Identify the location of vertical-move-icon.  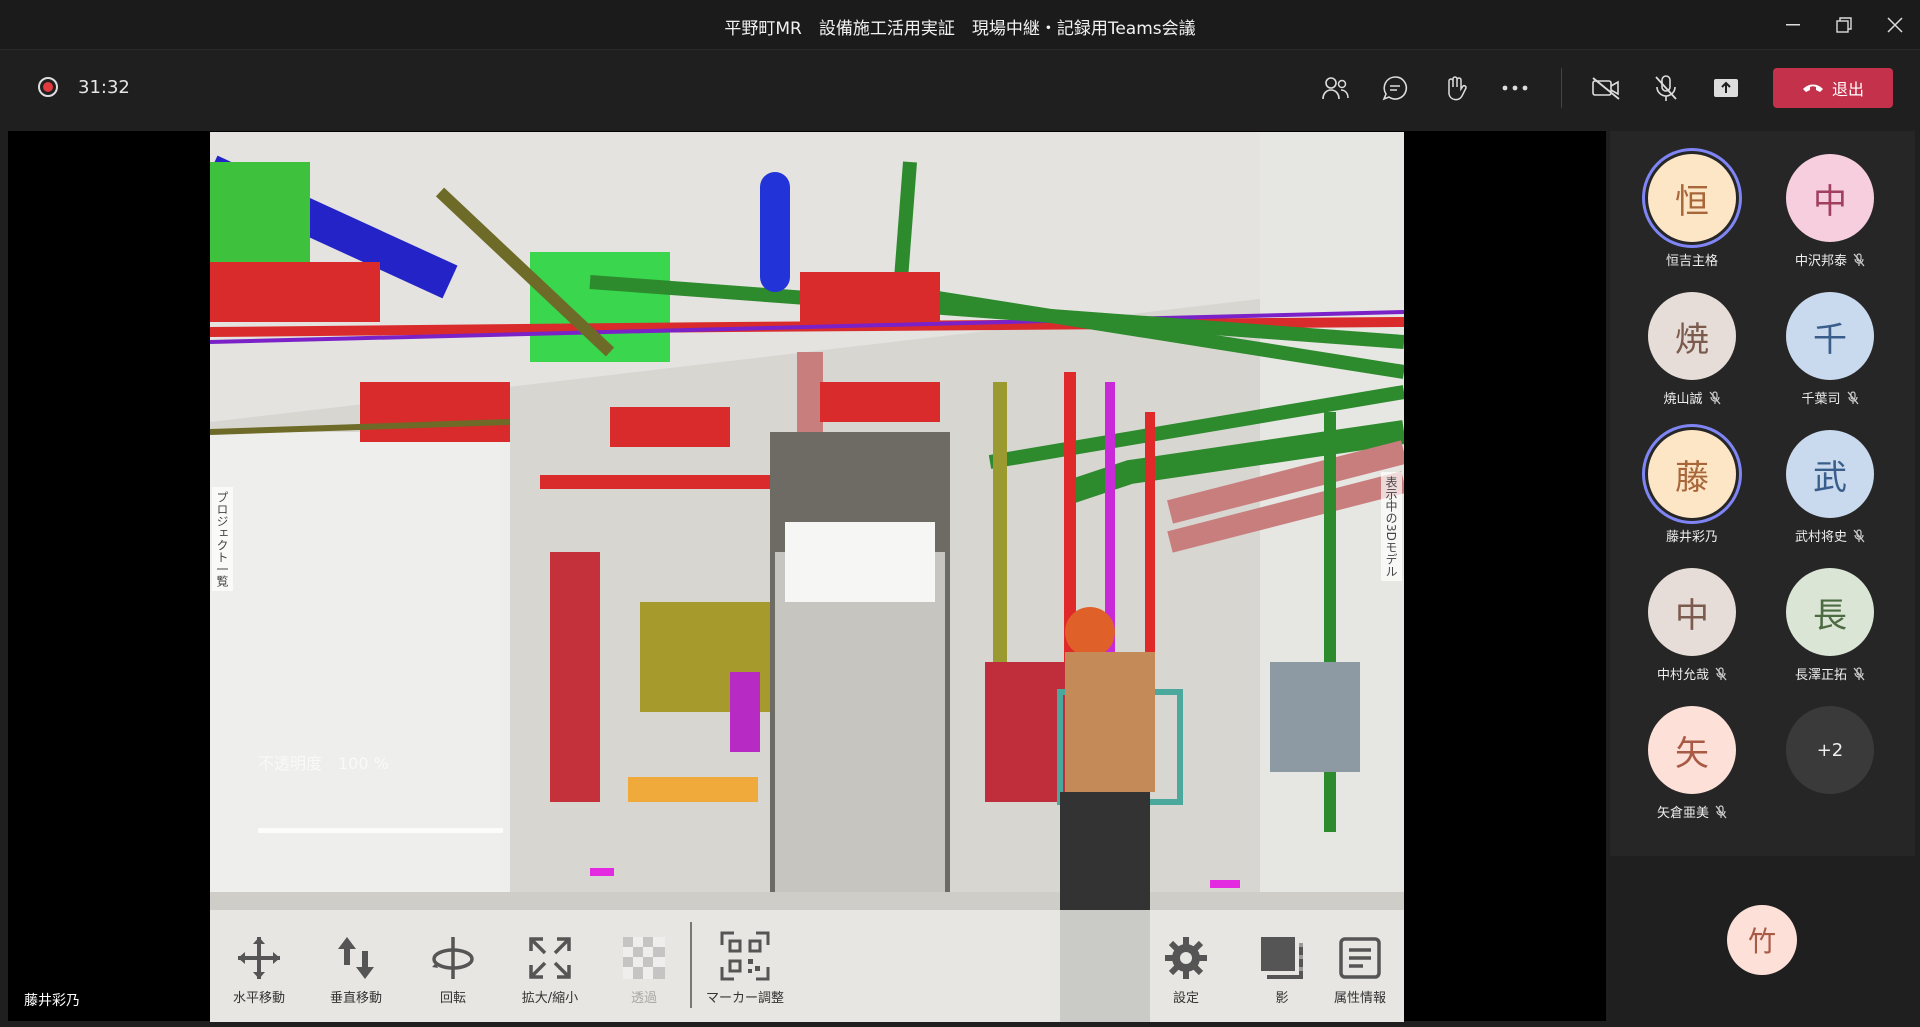
(356, 958).